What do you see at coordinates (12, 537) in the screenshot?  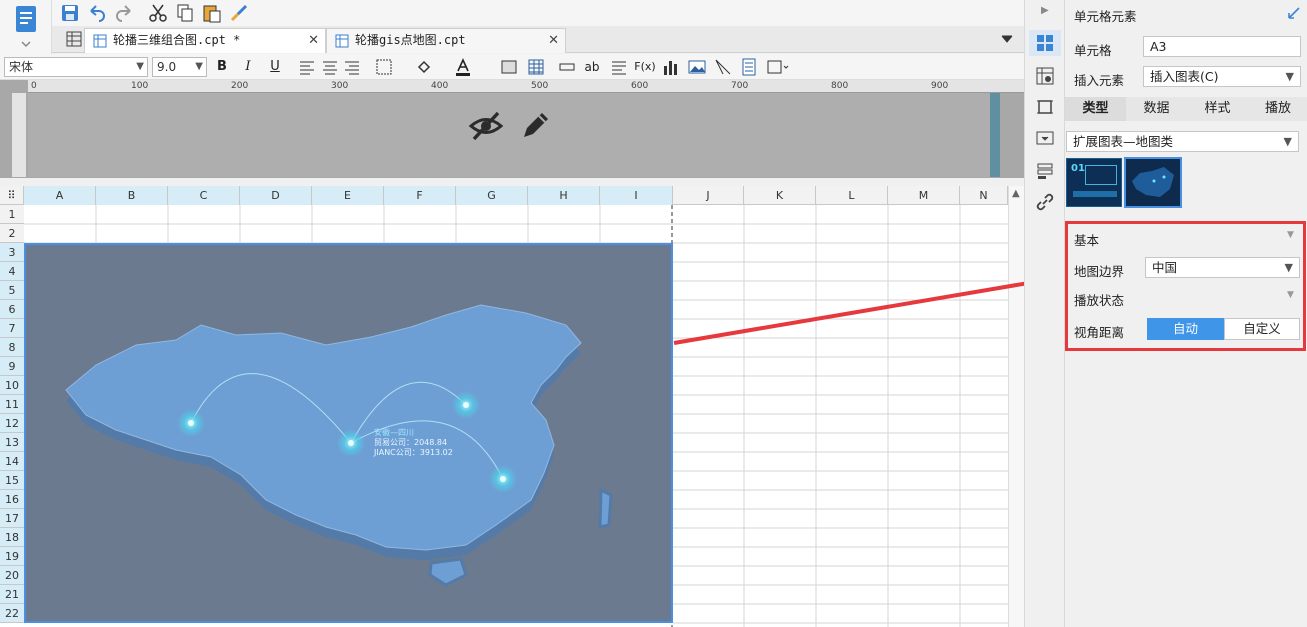 I see `row-18: 18` at bounding box center [12, 537].